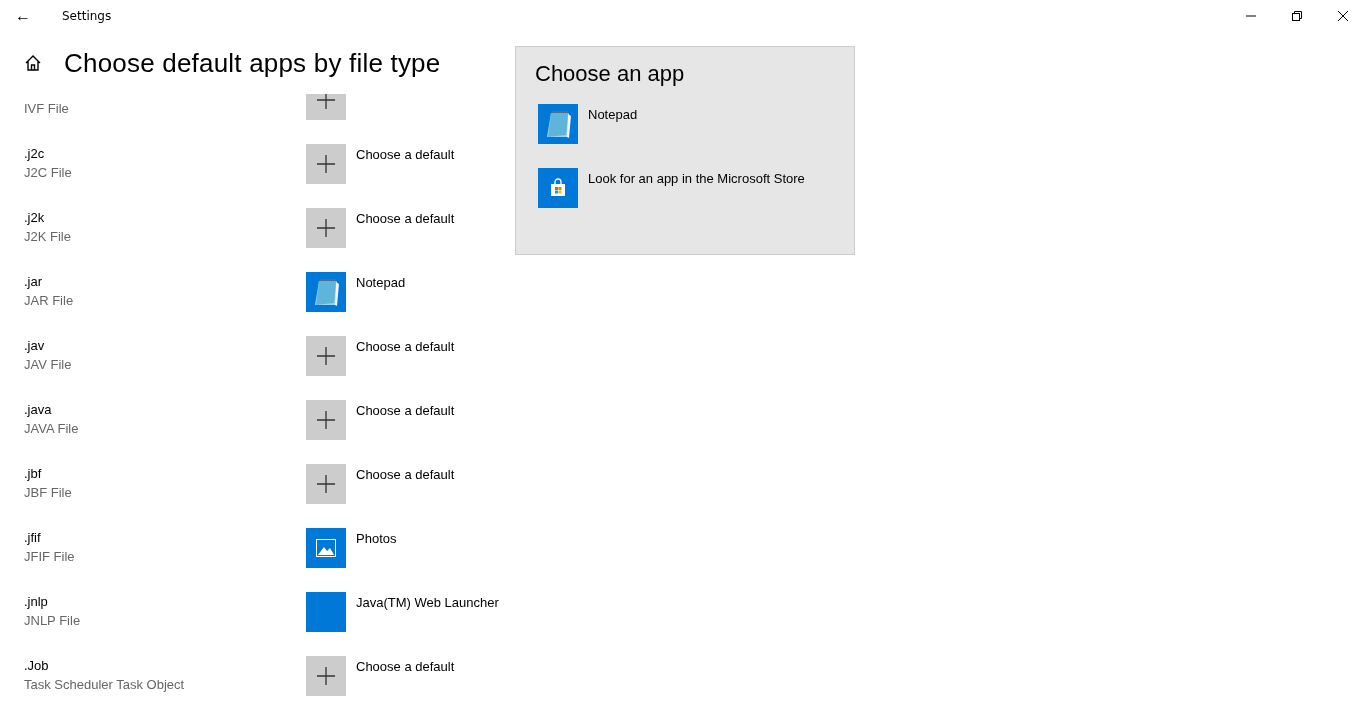 This screenshot has height=728, width=1366. I want to click on file-type-description: J2K File, so click(48, 237).